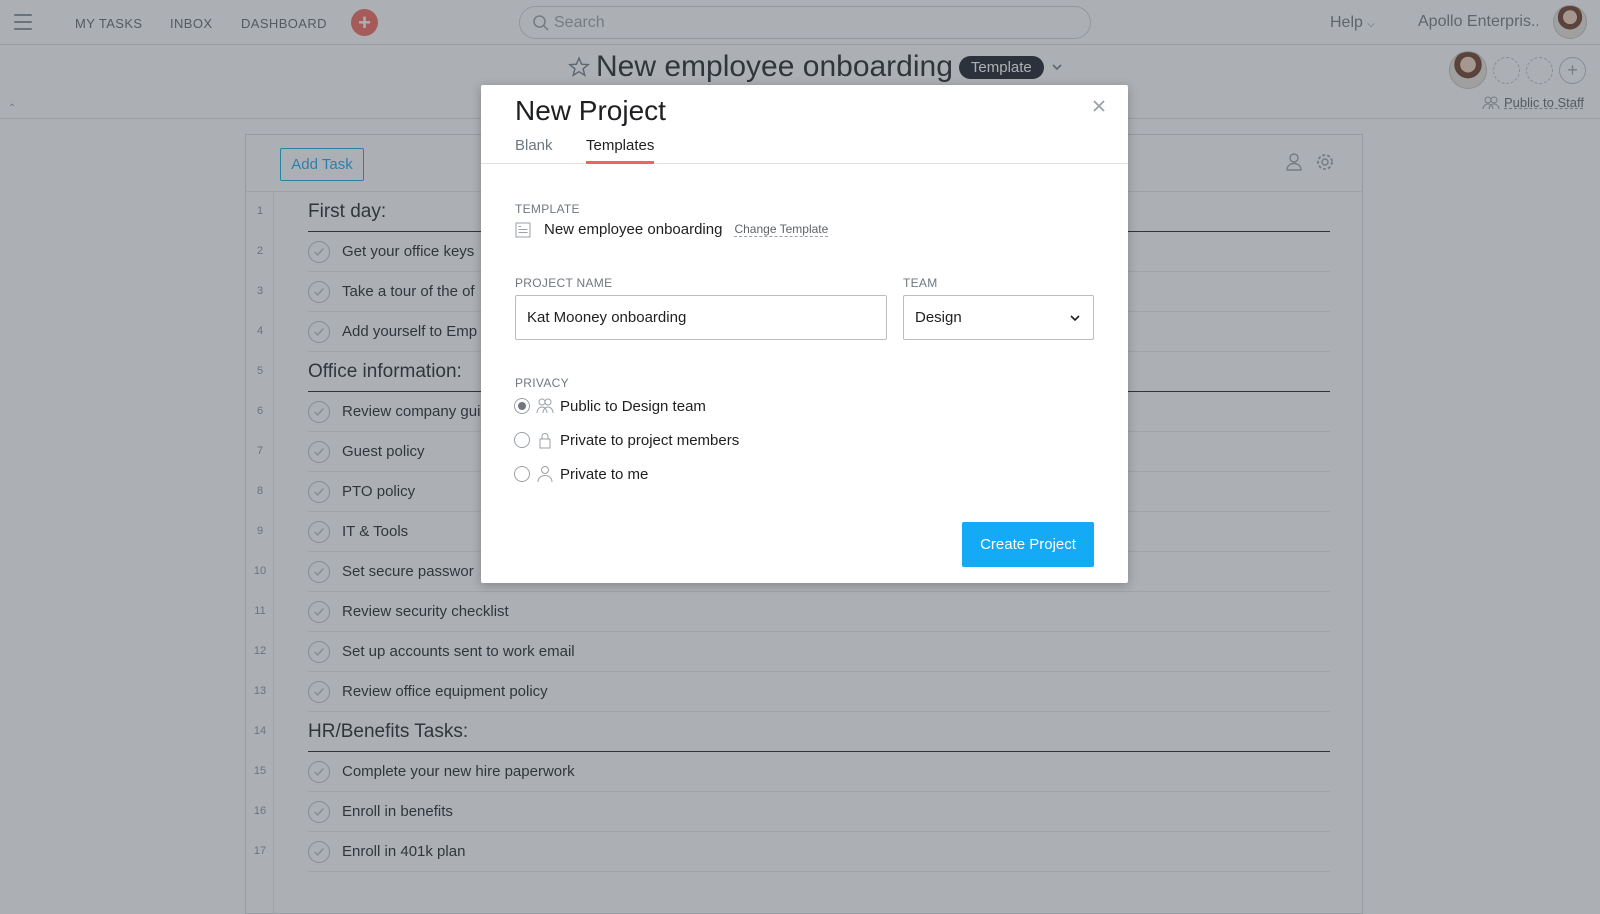  Describe the element at coordinates (545, 474) in the screenshot. I see `person-icon` at that location.